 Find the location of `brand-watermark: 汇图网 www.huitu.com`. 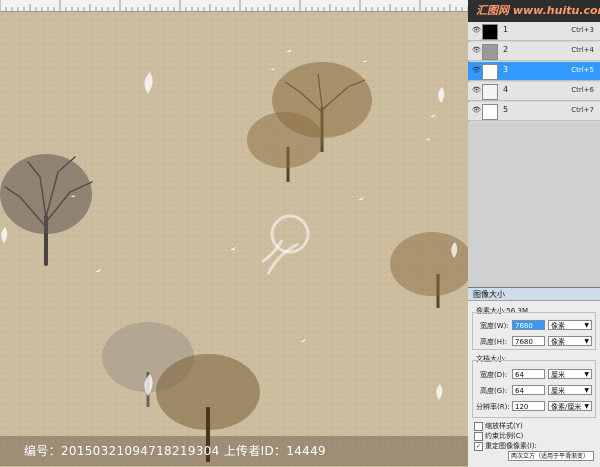

brand-watermark: 汇图网 www.huitu.com is located at coordinates (534, 11).